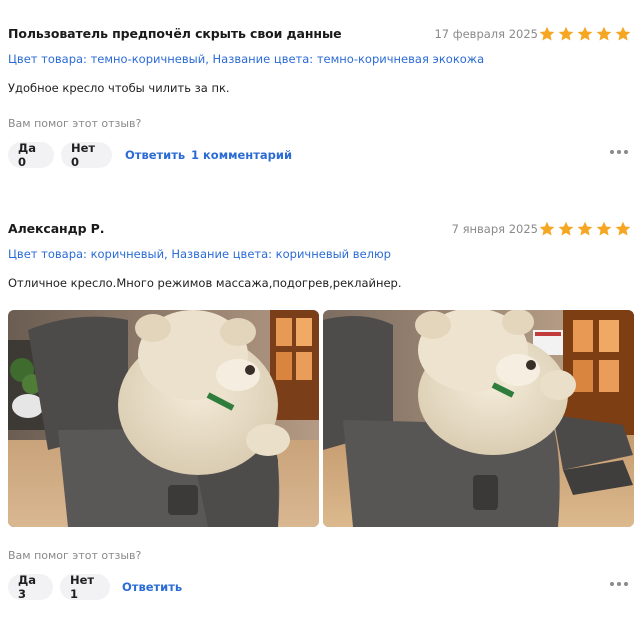 Image resolution: width=636 pixels, height=618 pixels. I want to click on helpful-yes-button: Да 3, so click(30, 587).